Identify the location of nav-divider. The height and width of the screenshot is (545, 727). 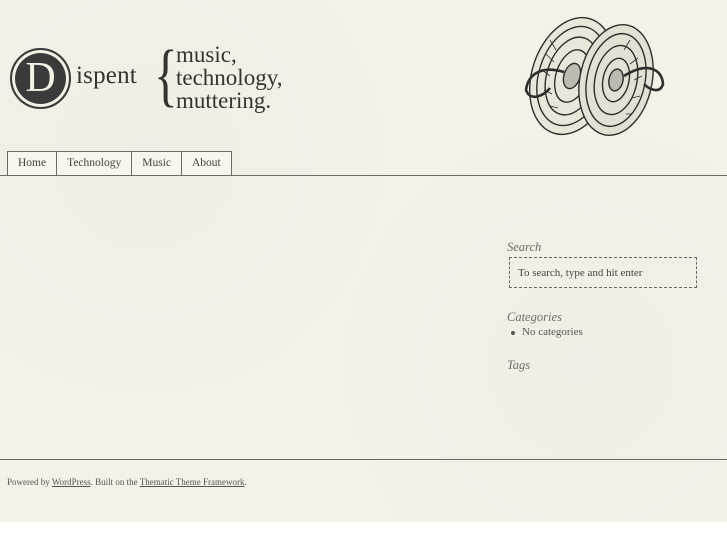
(363, 175).